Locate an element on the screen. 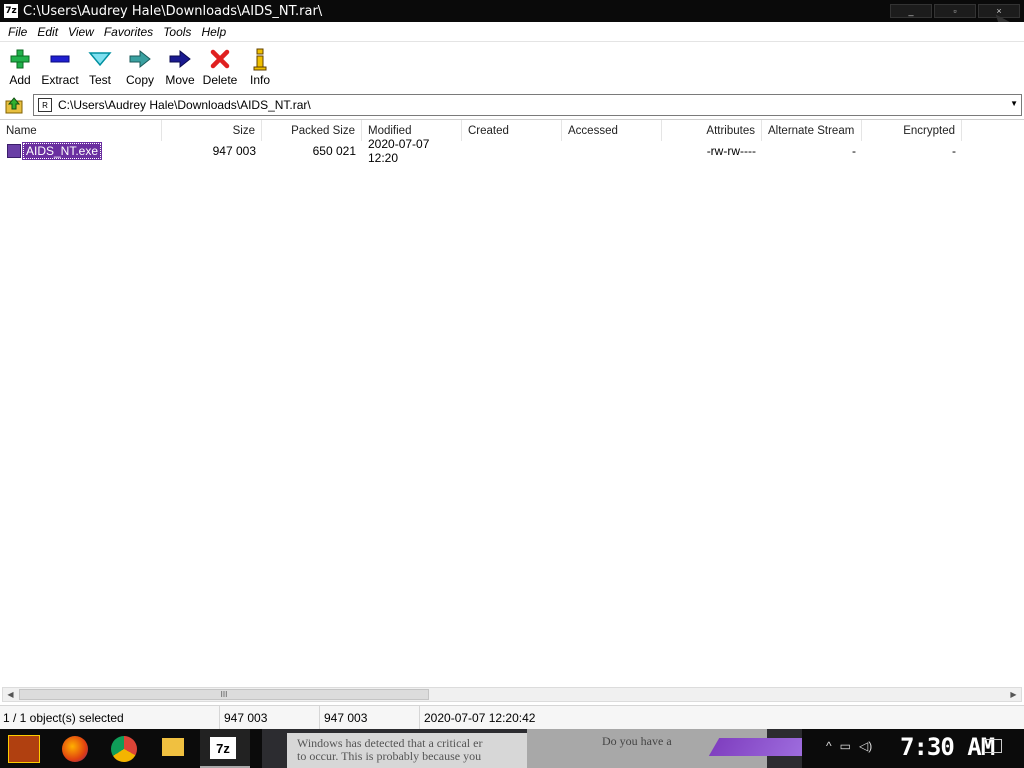 The image size is (1024, 768). cell-packed-size: 650 021 is located at coordinates (334, 151).